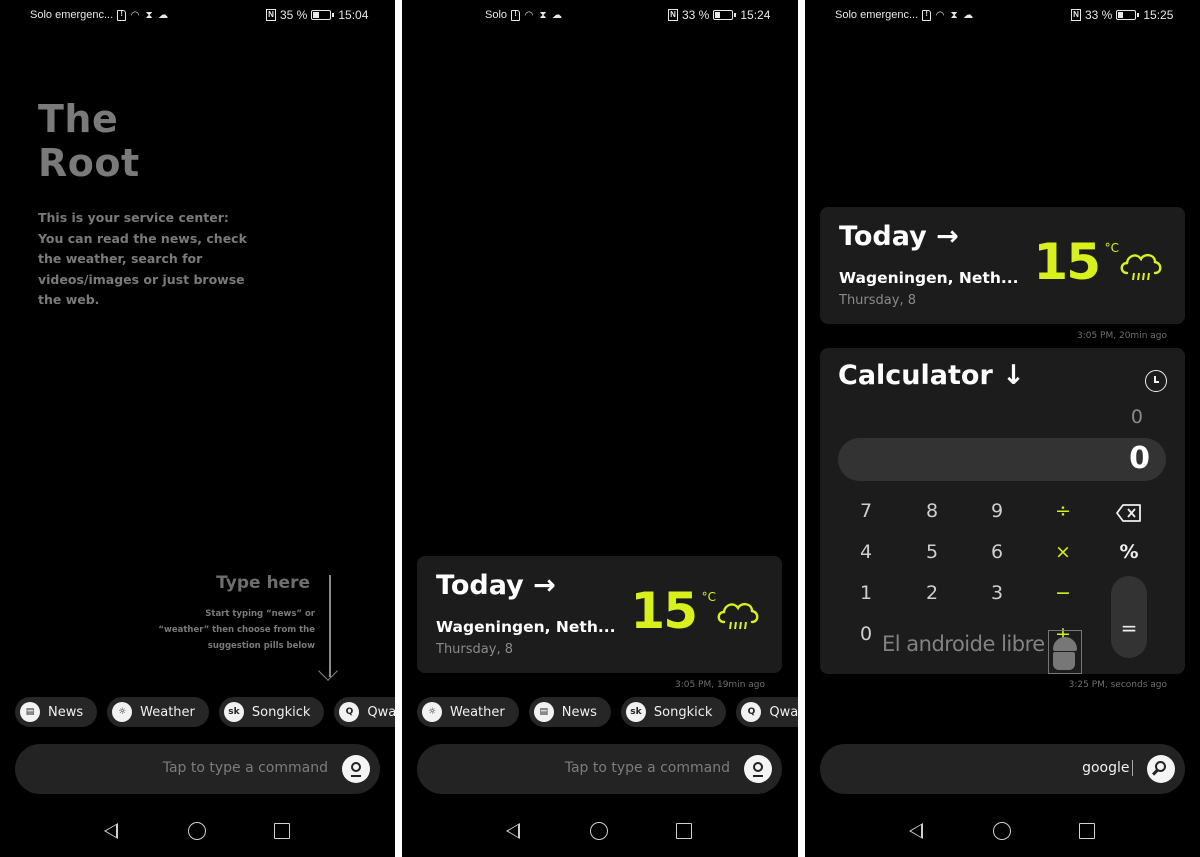  What do you see at coordinates (932, 511) in the screenshot?
I see `key-8: 8` at bounding box center [932, 511].